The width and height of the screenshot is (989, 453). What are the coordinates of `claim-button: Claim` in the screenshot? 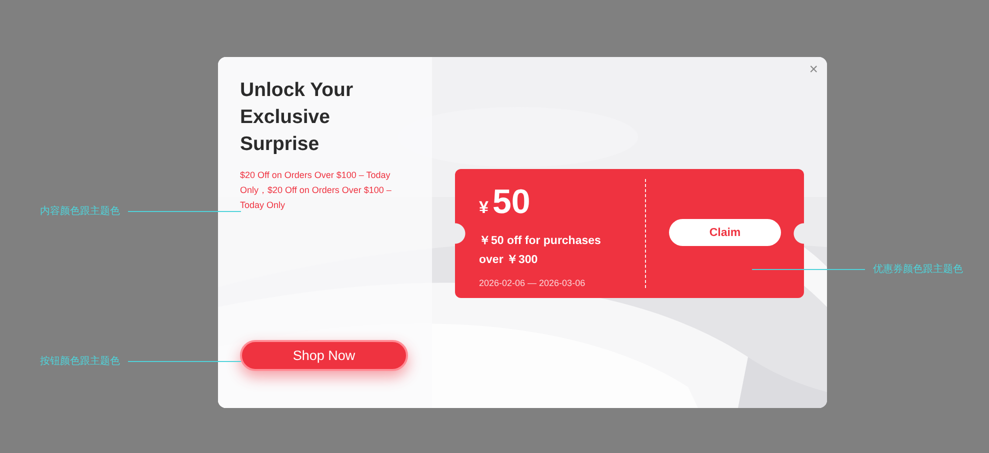 It's located at (725, 232).